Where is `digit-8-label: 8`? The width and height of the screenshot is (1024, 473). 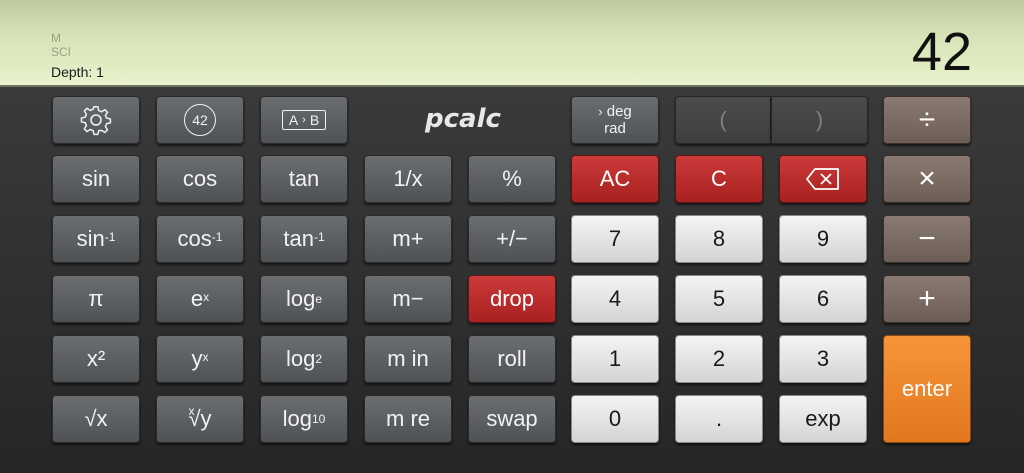 digit-8-label: 8 is located at coordinates (719, 238).